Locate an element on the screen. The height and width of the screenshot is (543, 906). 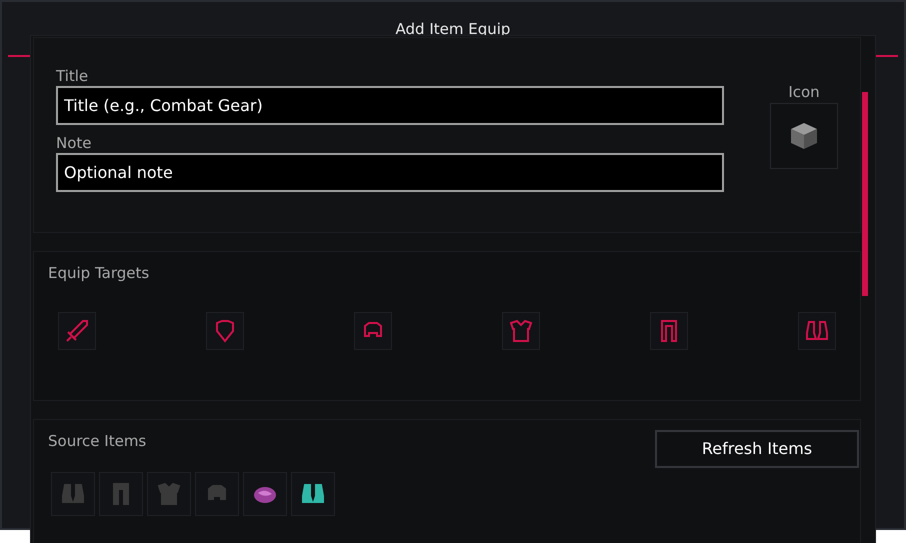
icon-picker is located at coordinates (804, 136).